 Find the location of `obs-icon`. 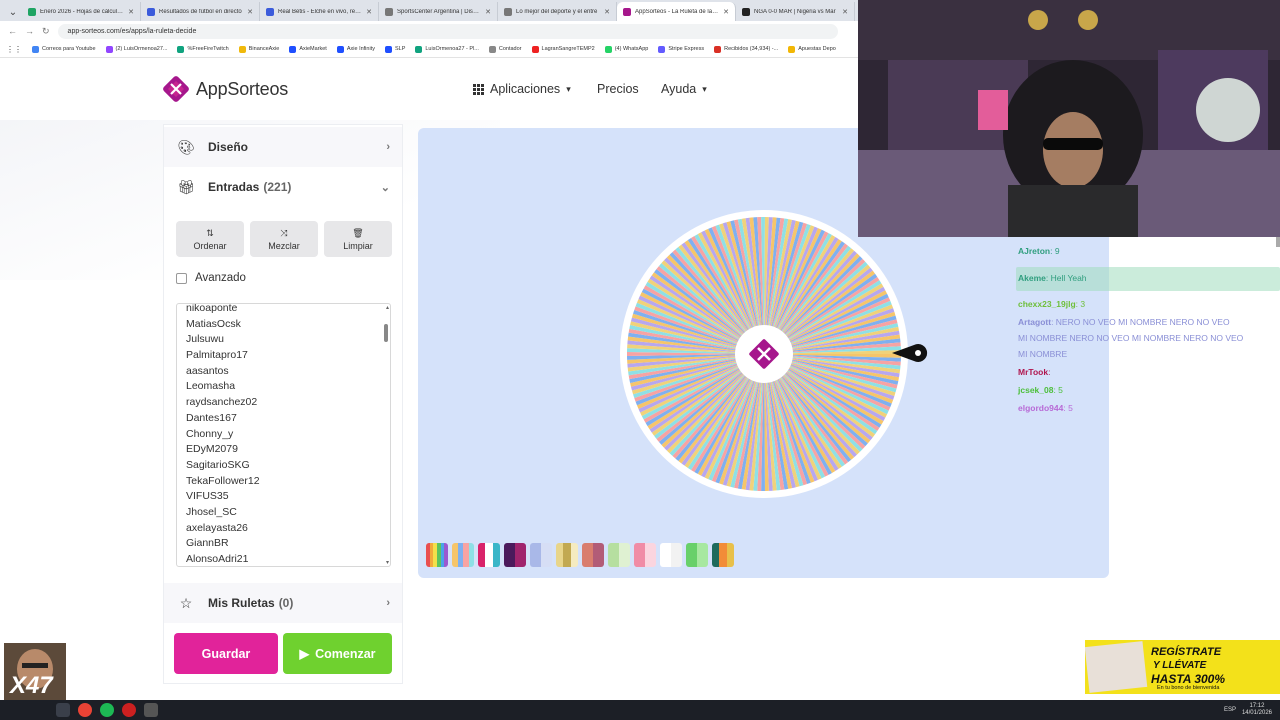

obs-icon is located at coordinates (129, 710).